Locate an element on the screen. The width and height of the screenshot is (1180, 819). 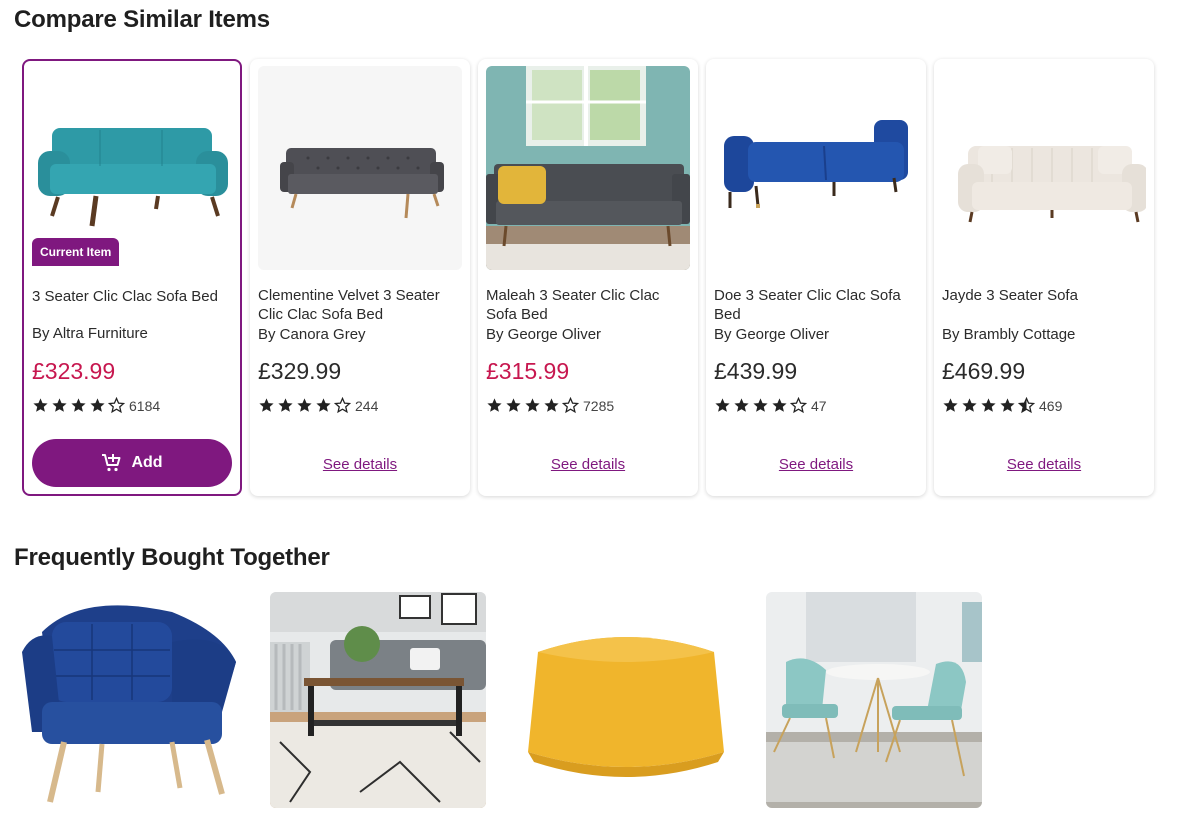
grey-sofa-bed-room-image is located at coordinates (588, 168).